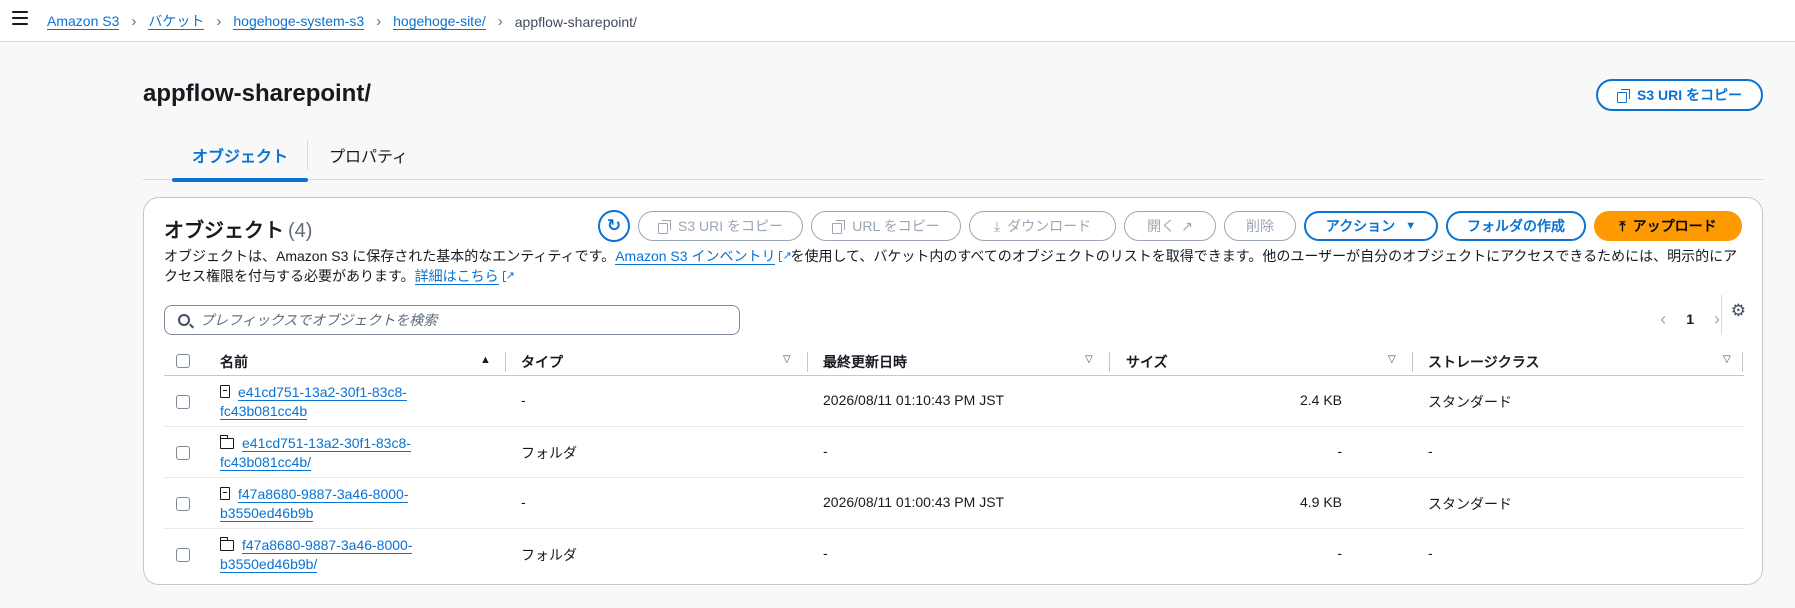 This screenshot has height=608, width=1795. I want to click on delete-button: 削除, so click(1260, 226).